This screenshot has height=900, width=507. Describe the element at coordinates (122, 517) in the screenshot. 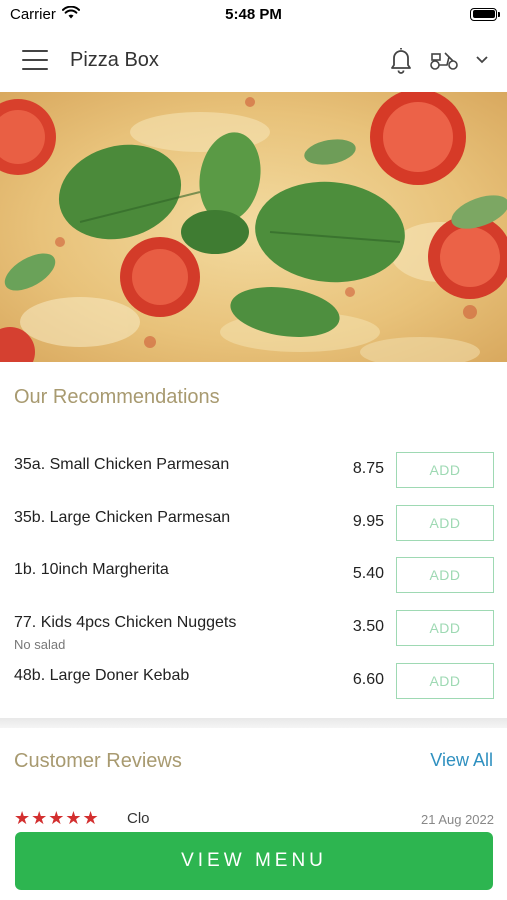

I see `item-name: 35b. Large Chicken Parmesan` at that location.